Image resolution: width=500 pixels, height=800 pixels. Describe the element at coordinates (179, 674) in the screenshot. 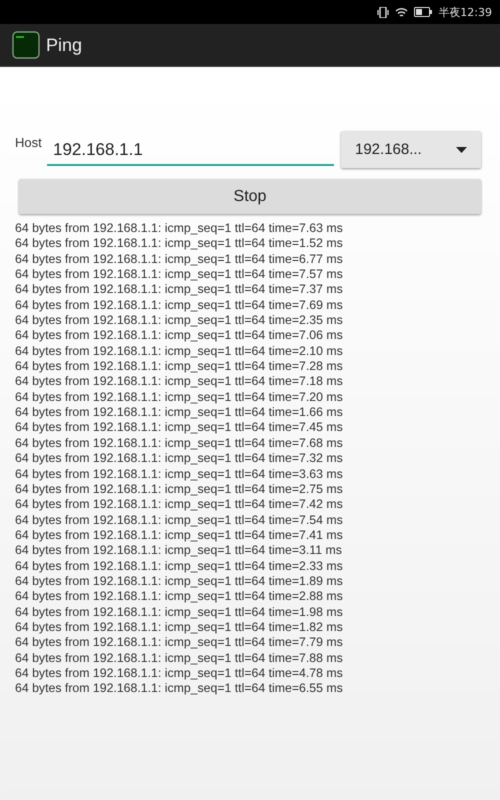

I see `log-line: 64 bytes from 192.168.1.1: icmp_seq=1 ttl=64 time=4.78 ms` at that location.